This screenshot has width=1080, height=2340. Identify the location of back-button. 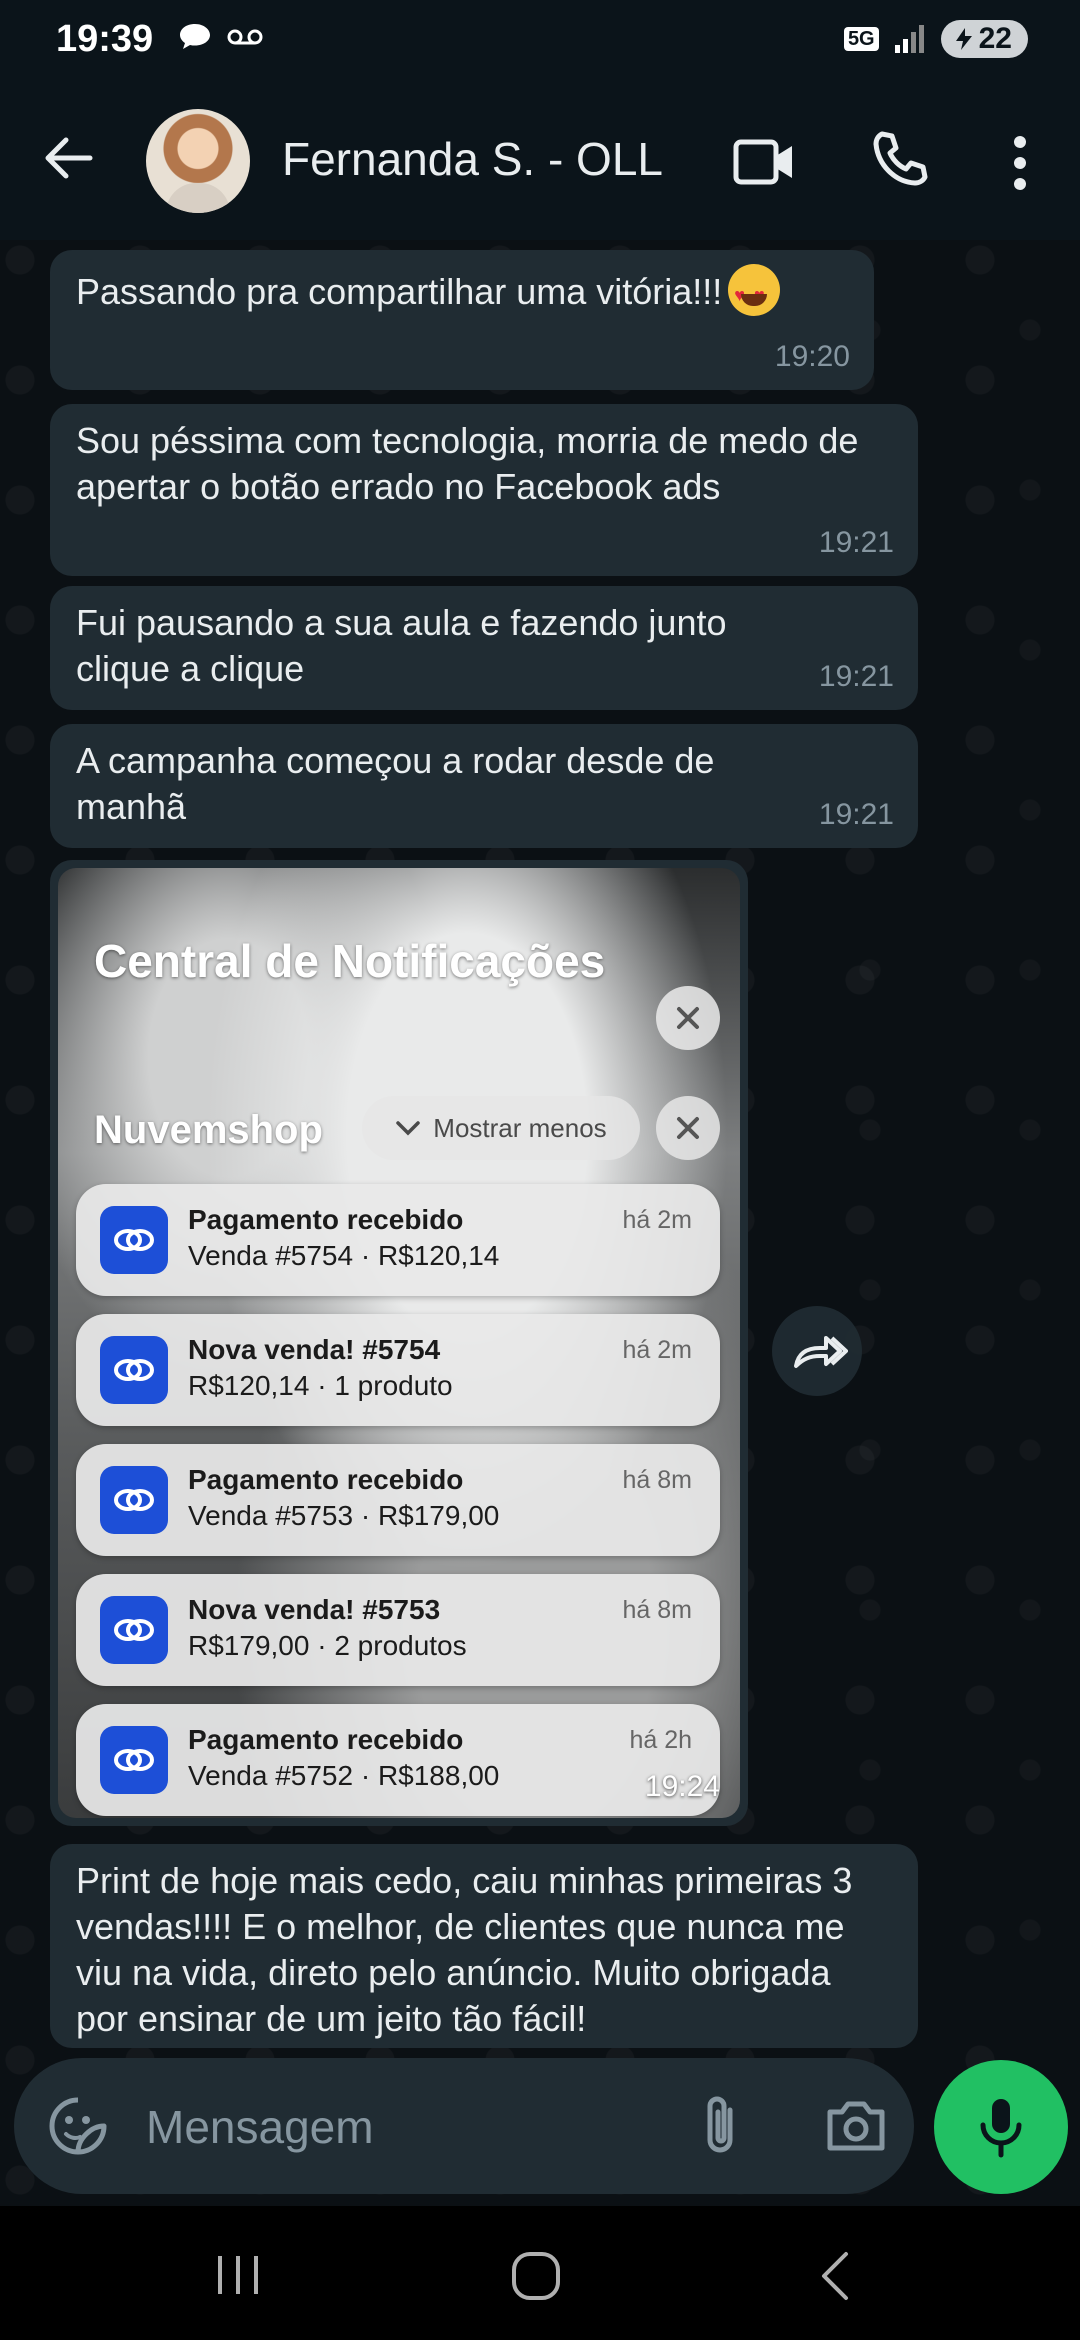
(68, 163).